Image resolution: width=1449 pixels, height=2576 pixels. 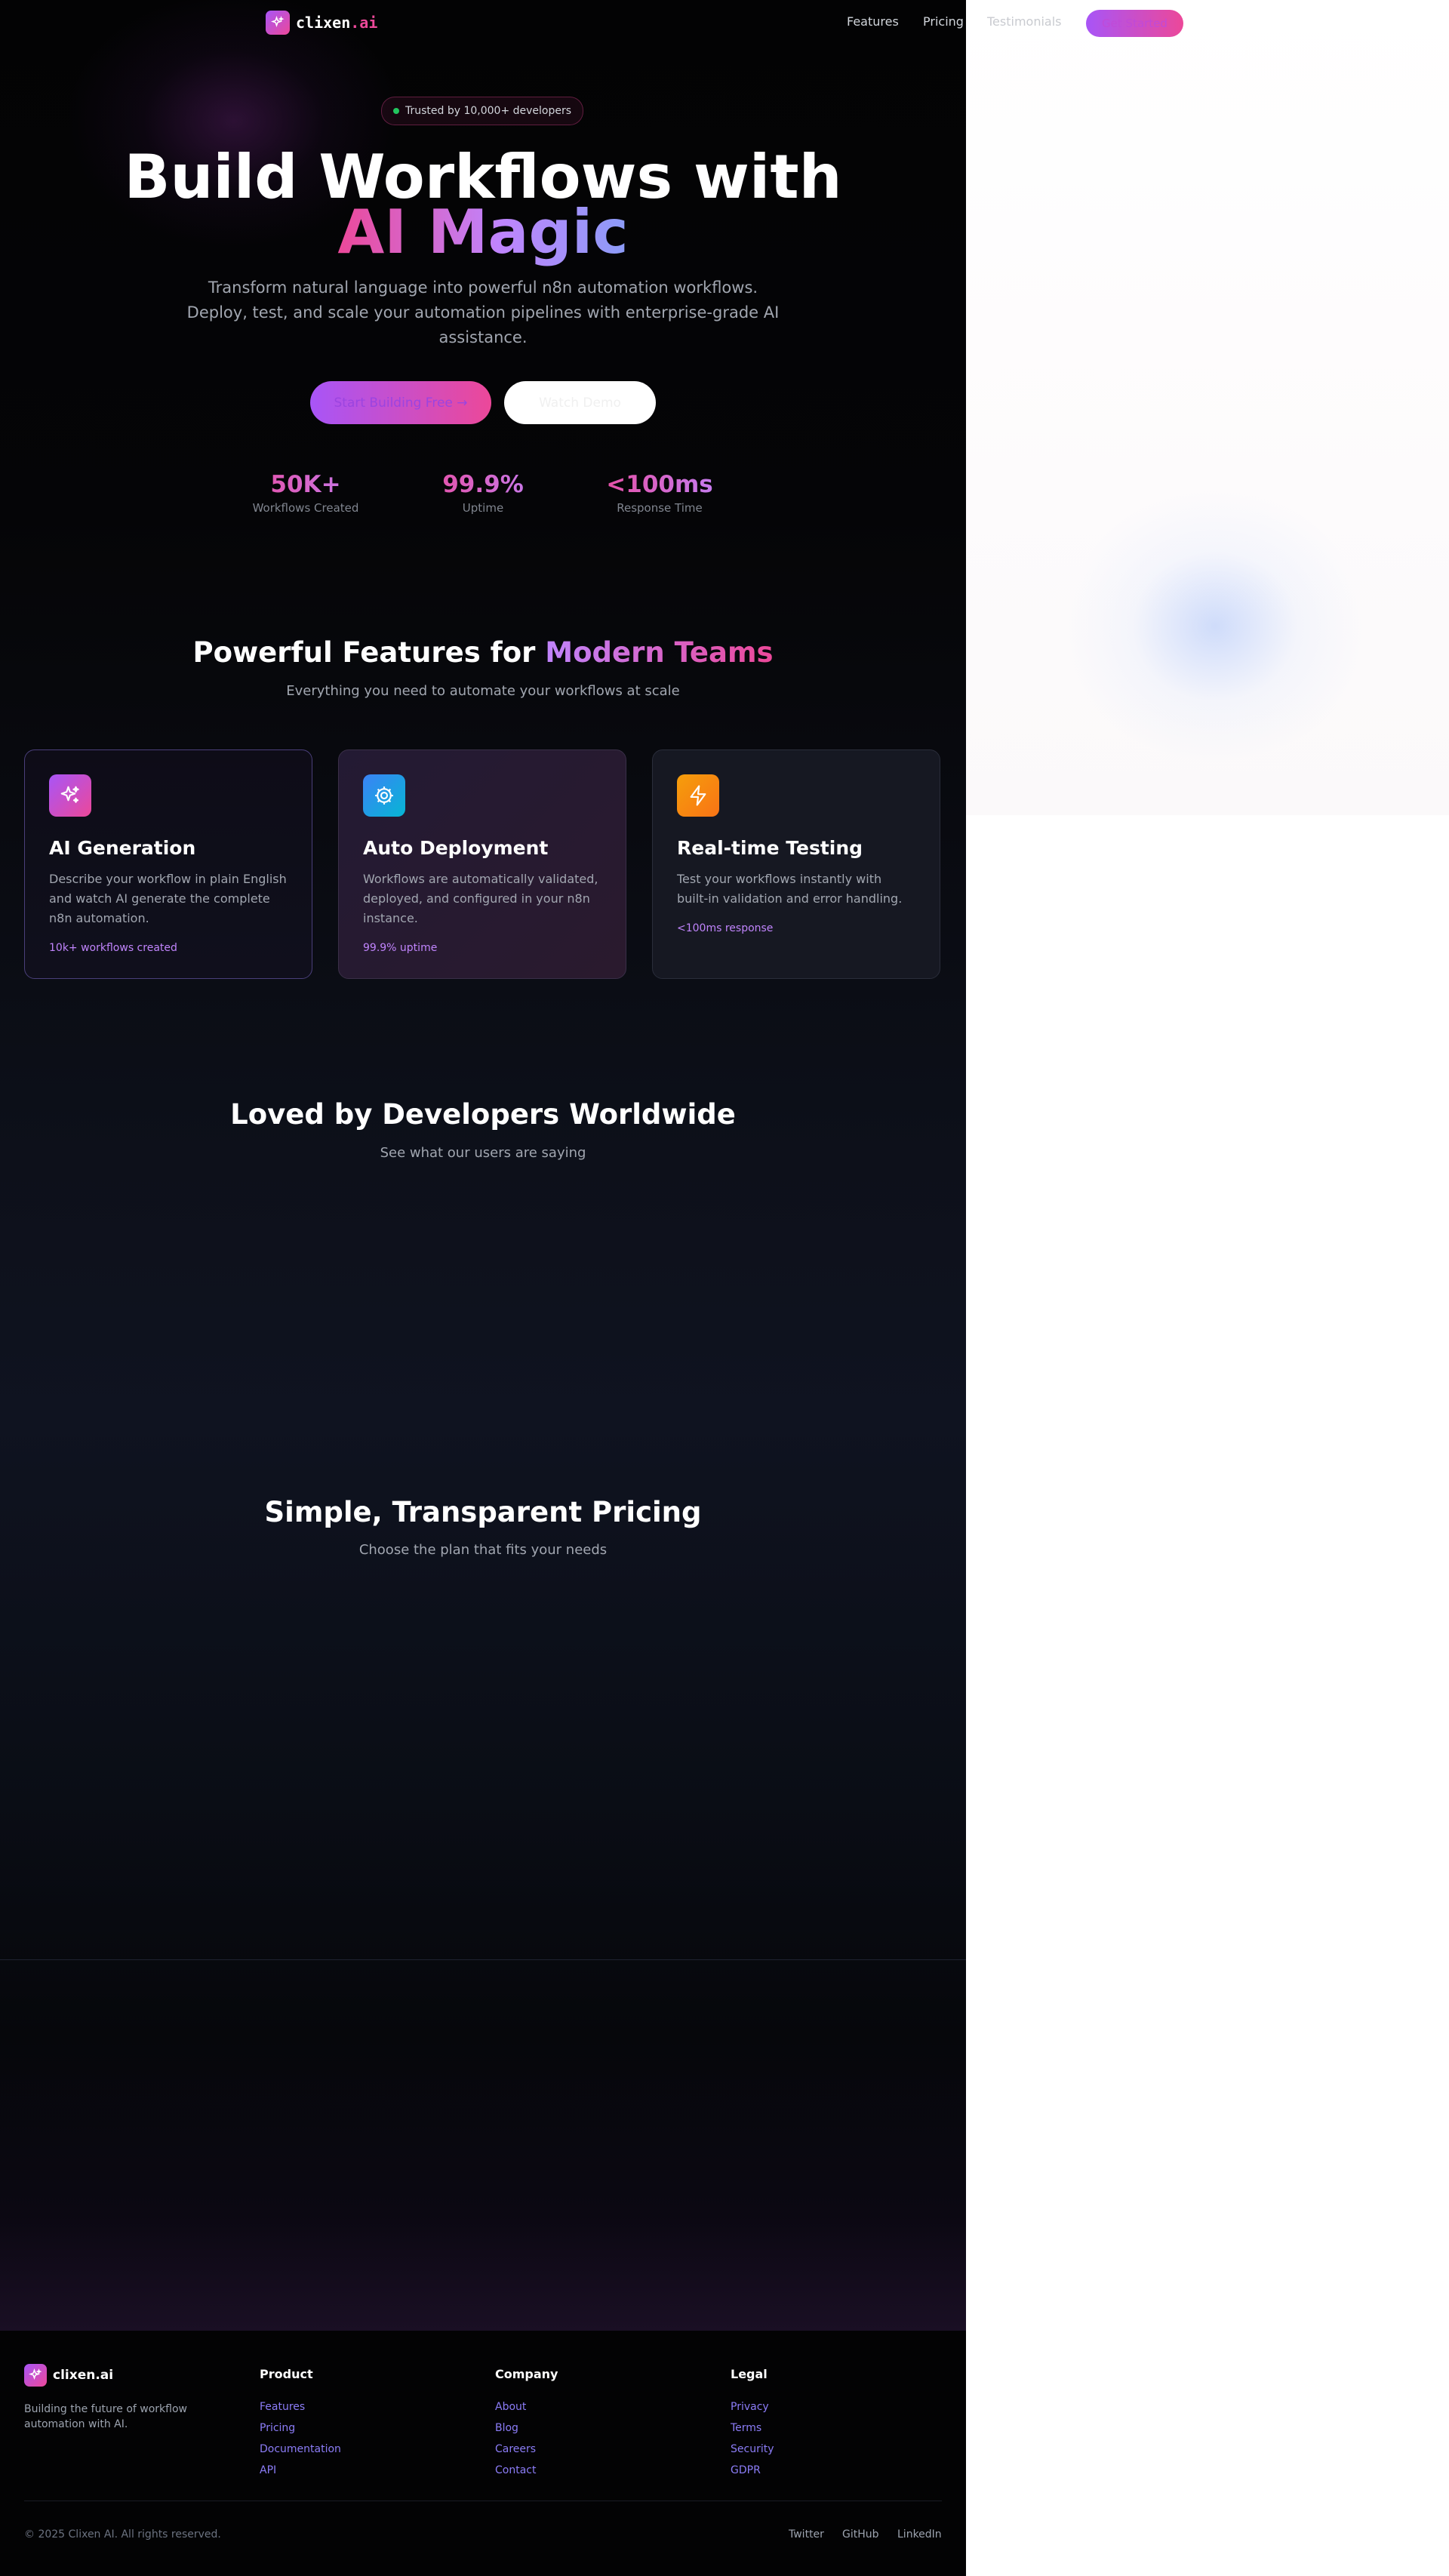 What do you see at coordinates (369, 652) in the screenshot?
I see `features-title-plain: Powerful Features for` at bounding box center [369, 652].